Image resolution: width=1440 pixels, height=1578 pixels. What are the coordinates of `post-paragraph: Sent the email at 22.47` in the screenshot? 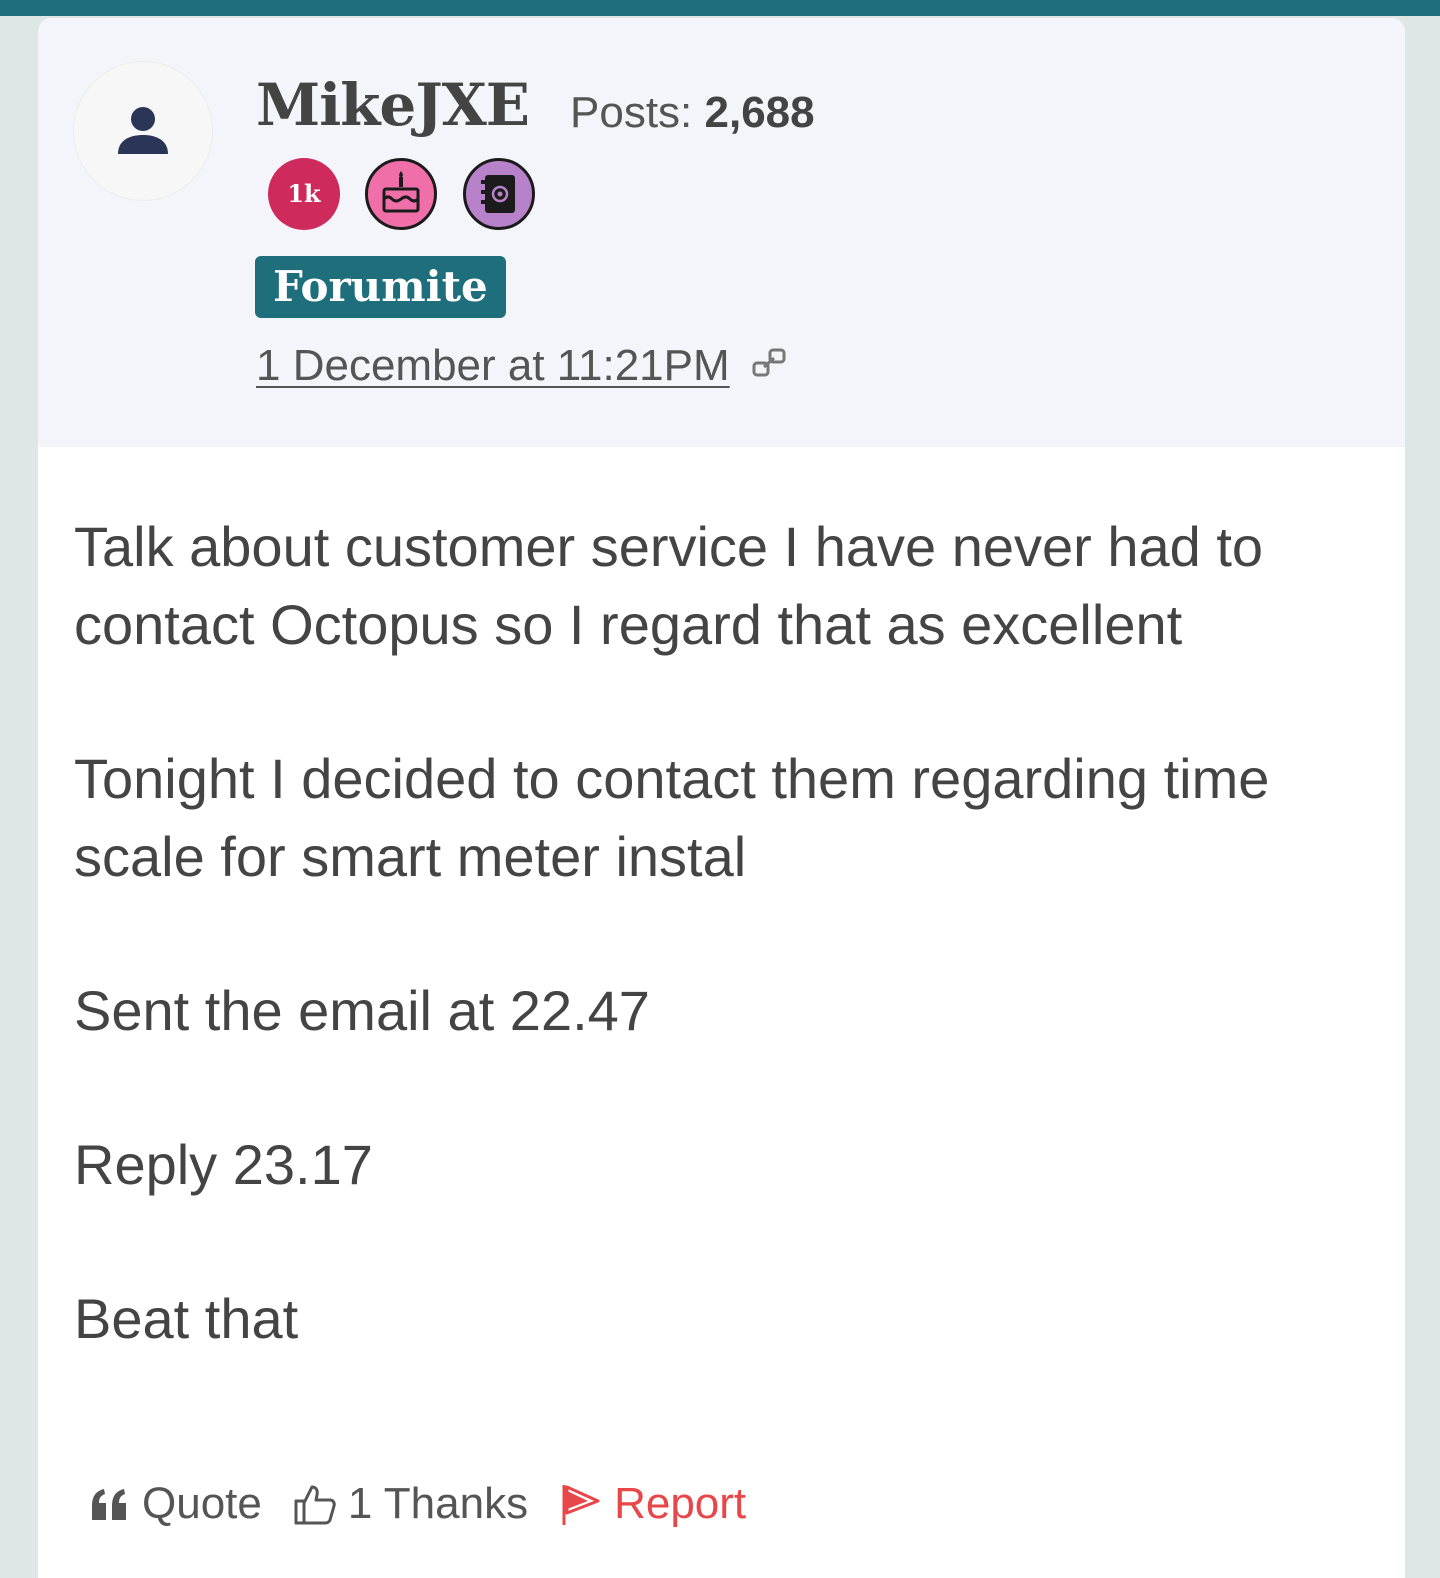 It's located at (362, 1010).